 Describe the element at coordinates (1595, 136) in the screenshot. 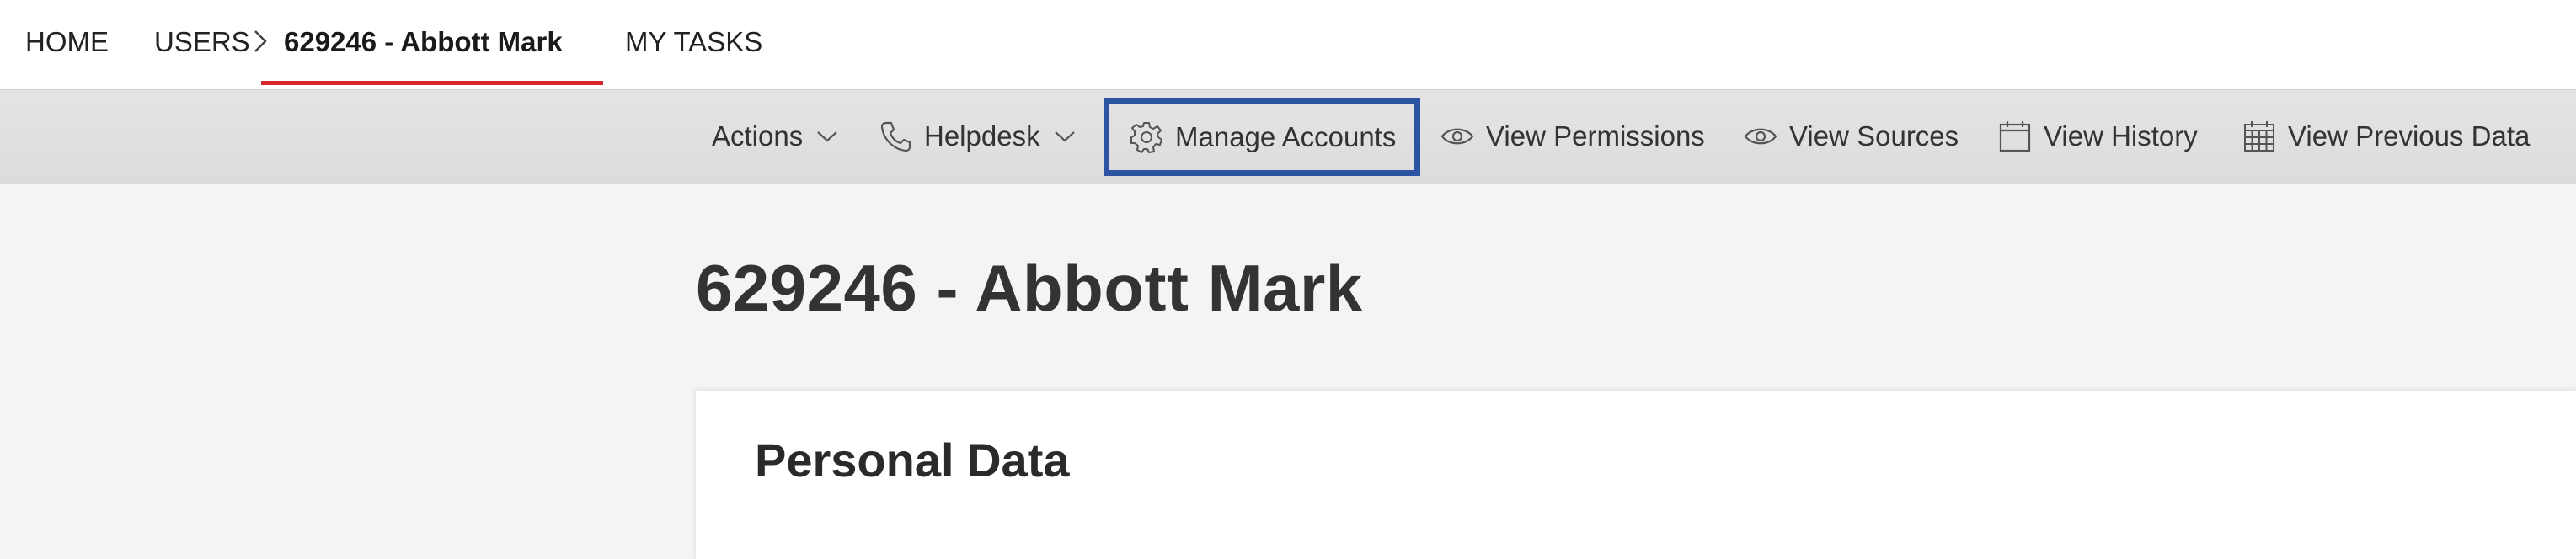

I see `view-permissions-label: View Permissions` at that location.